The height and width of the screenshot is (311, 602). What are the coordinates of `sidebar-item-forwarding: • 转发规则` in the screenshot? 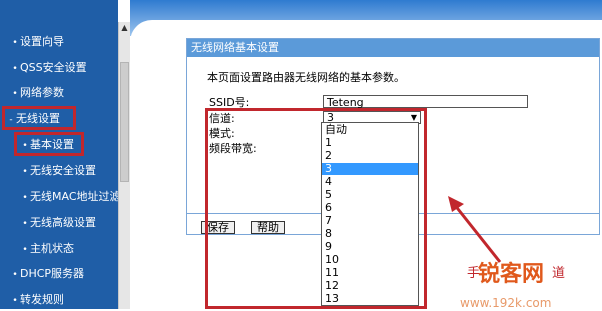 It's located at (37, 300).